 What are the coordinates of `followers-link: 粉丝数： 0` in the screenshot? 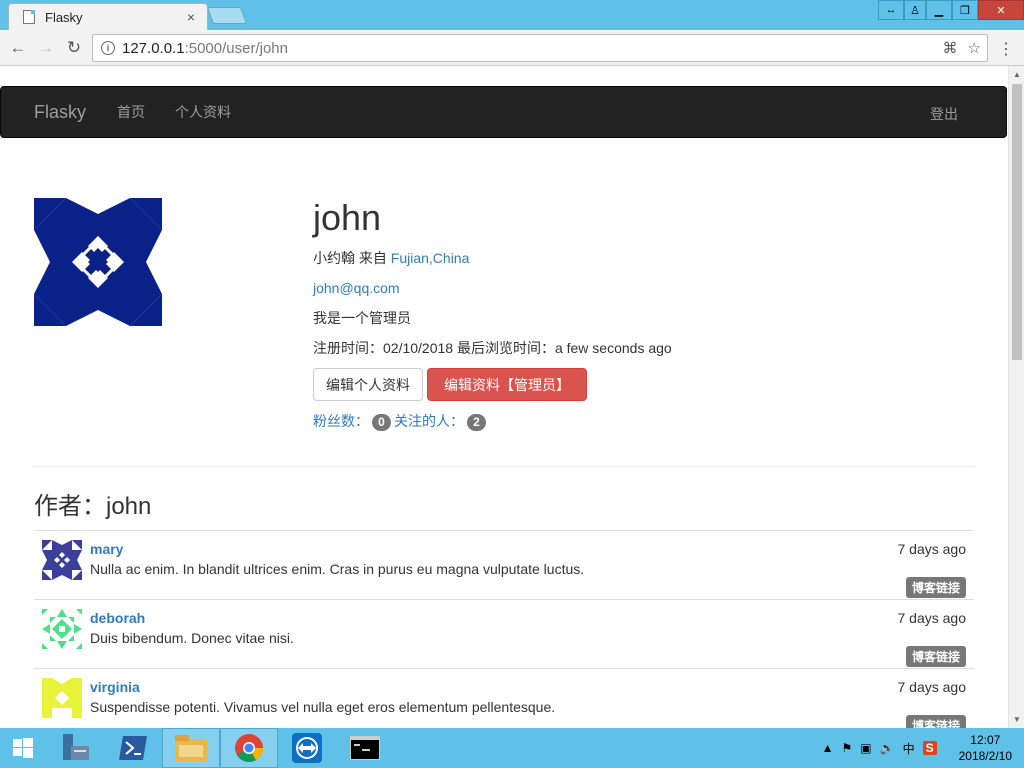 It's located at (353, 421).